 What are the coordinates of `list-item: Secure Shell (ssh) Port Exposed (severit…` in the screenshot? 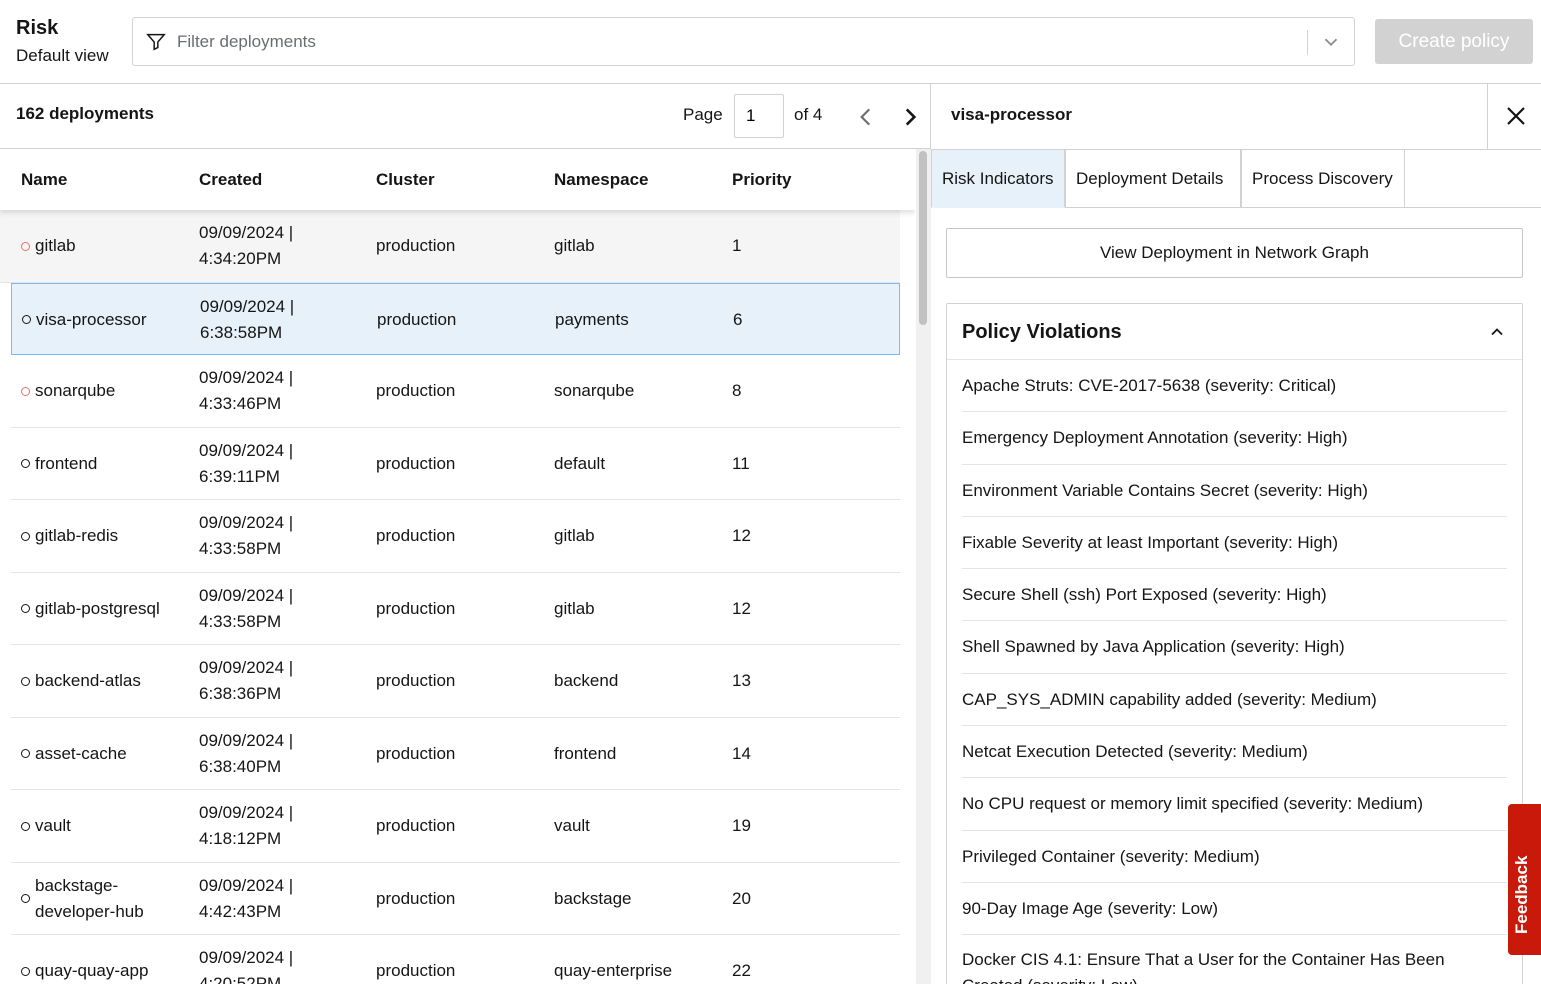 It's located at (1234, 595).